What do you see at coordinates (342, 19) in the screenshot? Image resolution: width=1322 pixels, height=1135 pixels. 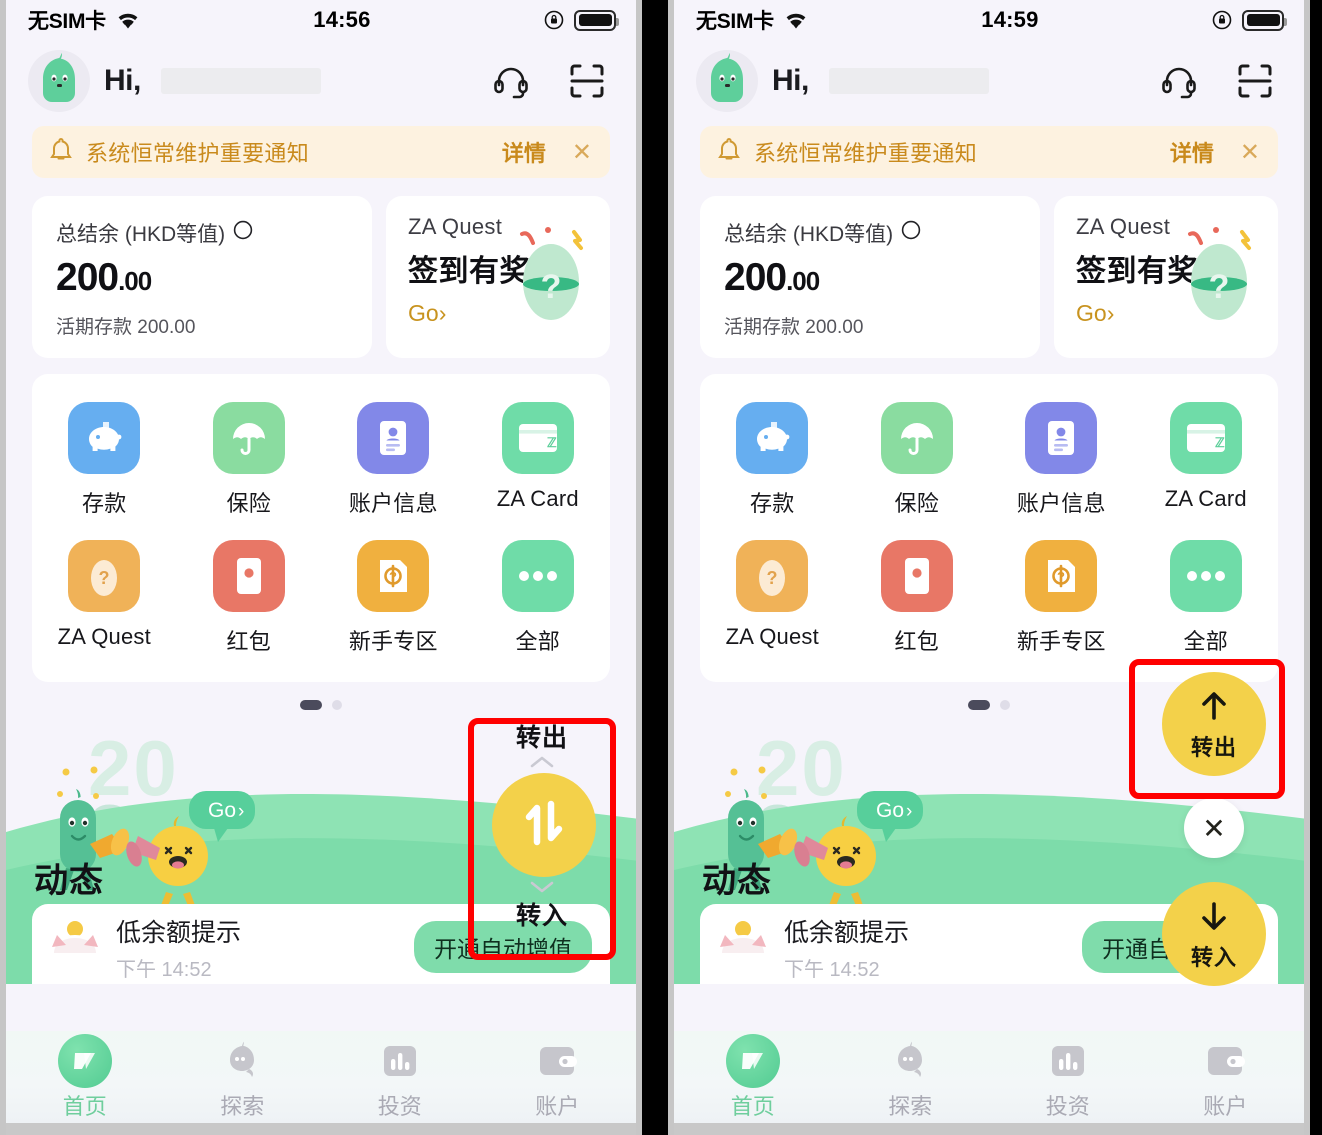 I see `status-clock: 14:56` at bounding box center [342, 19].